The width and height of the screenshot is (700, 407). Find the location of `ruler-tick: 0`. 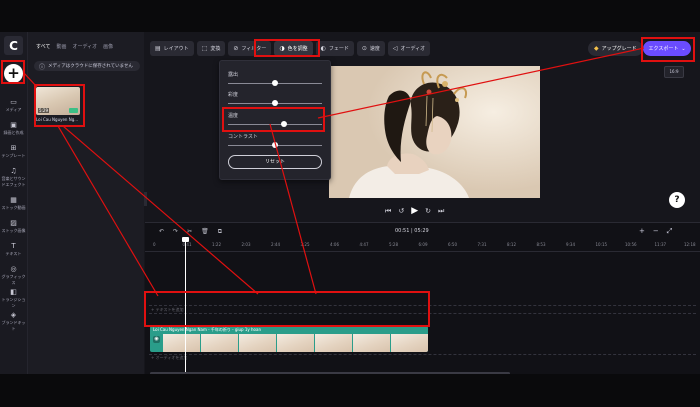

ruler-tick: 0 is located at coordinates (154, 244).